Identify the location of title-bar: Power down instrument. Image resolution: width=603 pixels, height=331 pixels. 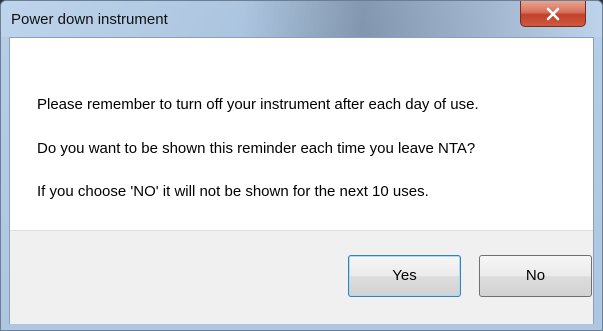
(301, 19).